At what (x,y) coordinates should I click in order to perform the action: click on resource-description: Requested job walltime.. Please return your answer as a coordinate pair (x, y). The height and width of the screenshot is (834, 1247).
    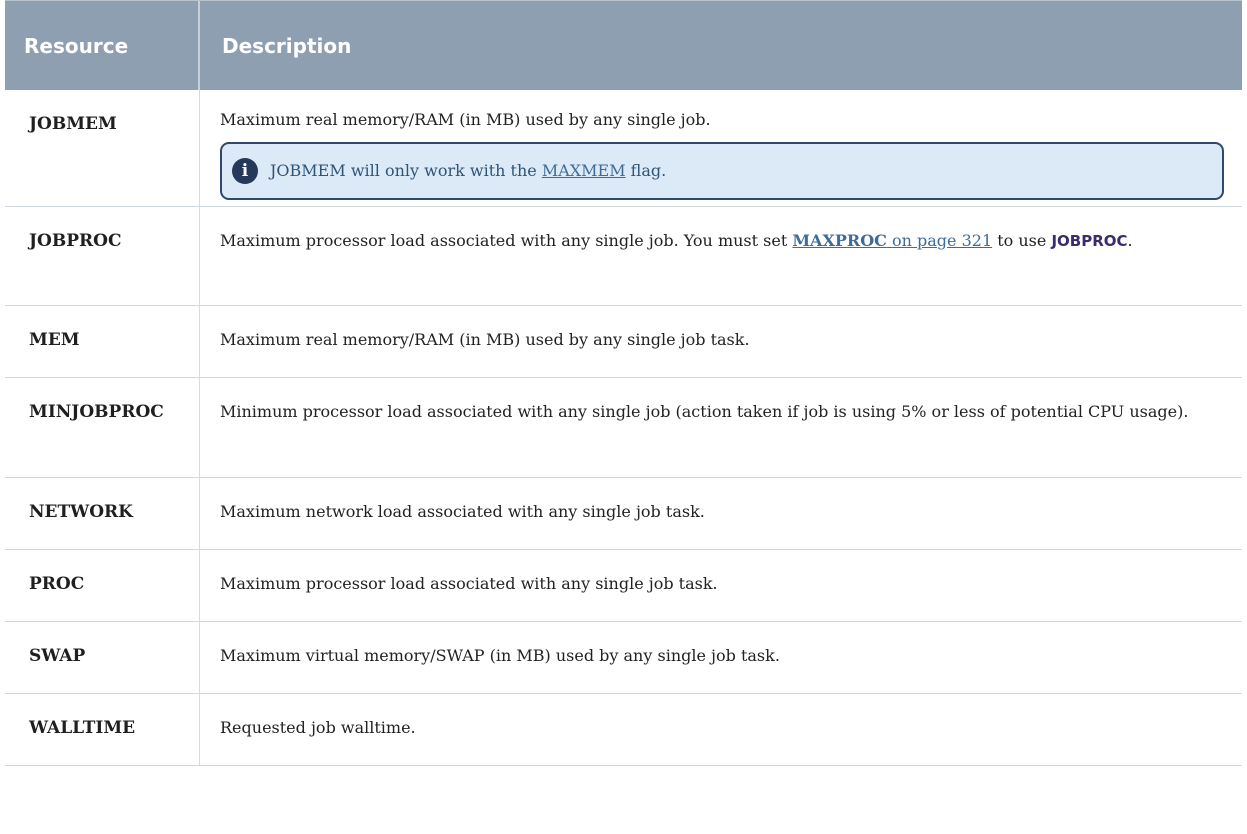
    Looking at the image, I should click on (318, 727).